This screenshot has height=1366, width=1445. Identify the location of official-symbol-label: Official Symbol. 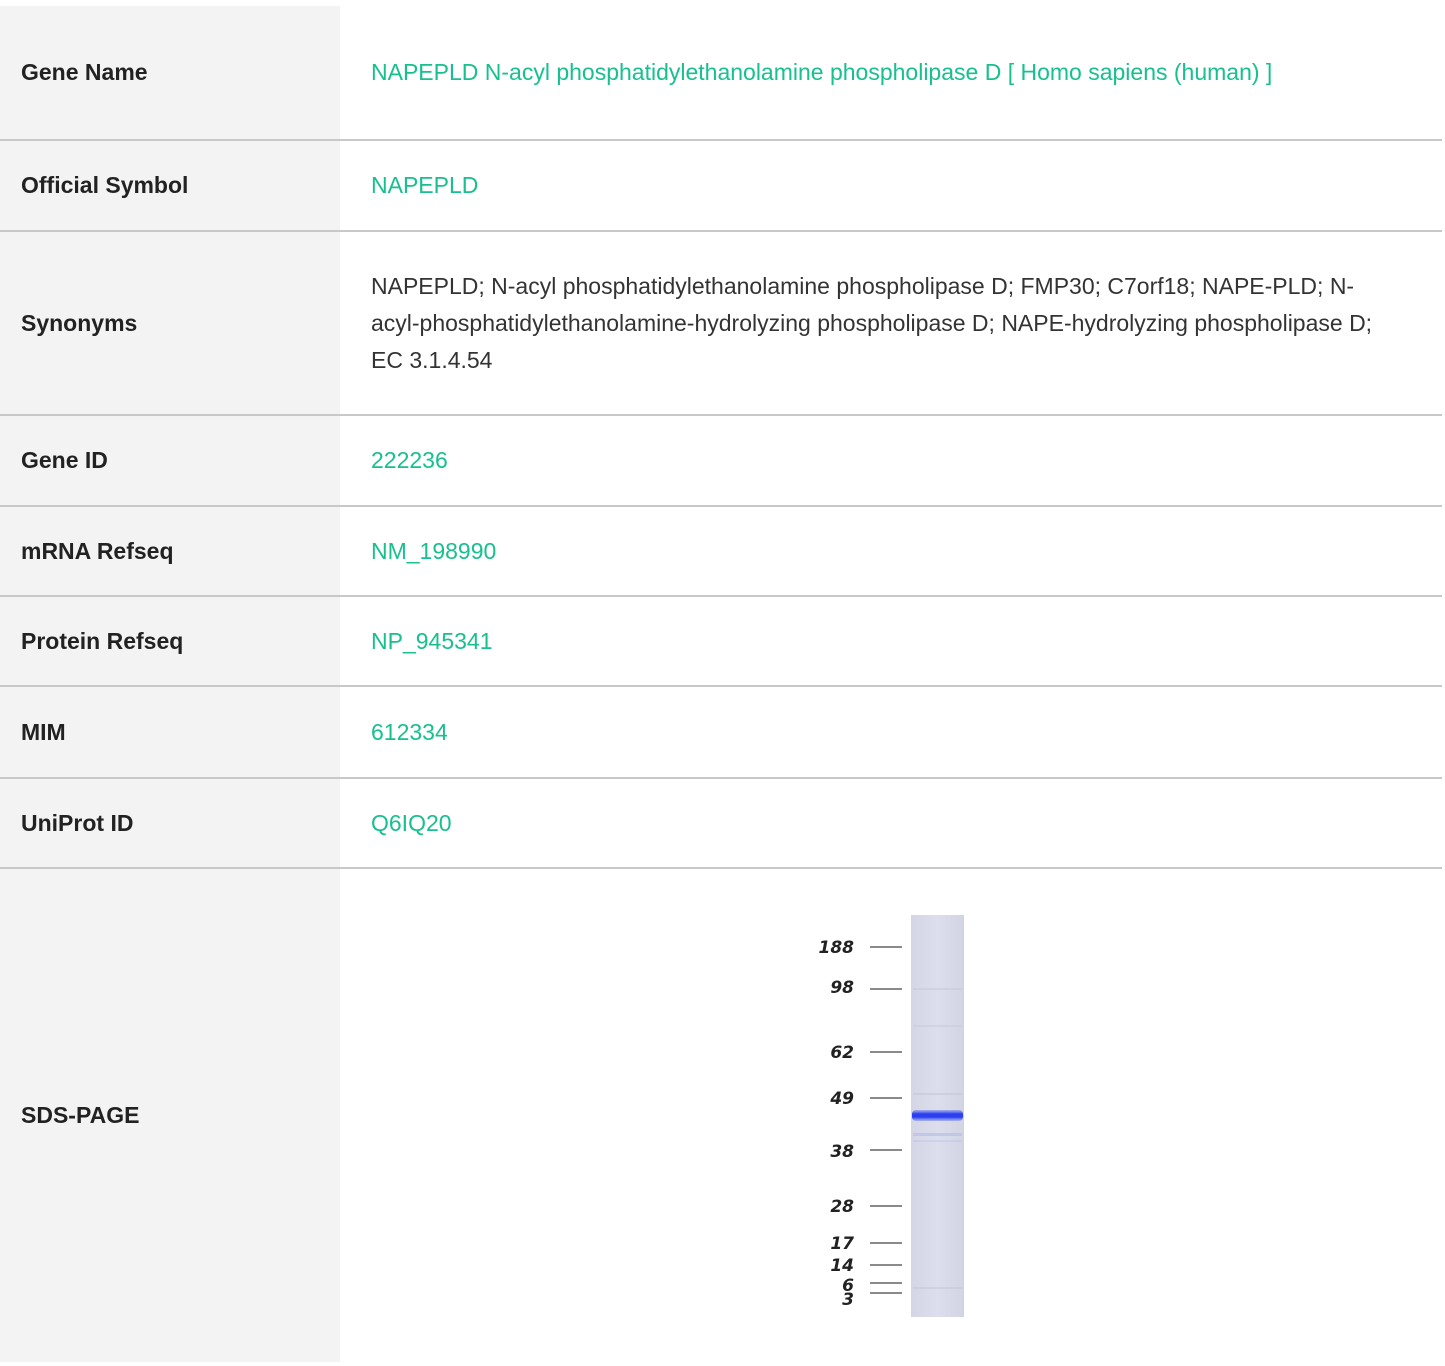
(170, 185).